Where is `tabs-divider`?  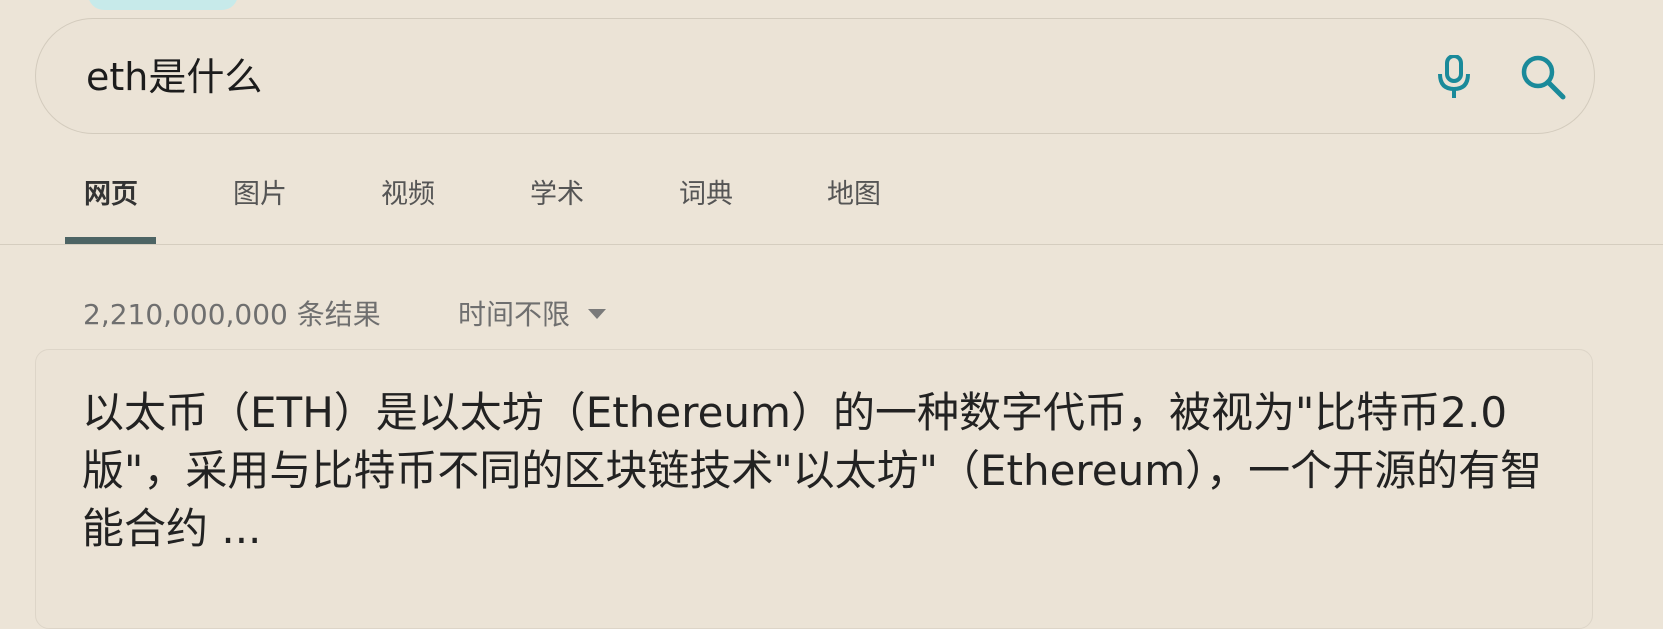
tabs-divider is located at coordinates (831, 244).